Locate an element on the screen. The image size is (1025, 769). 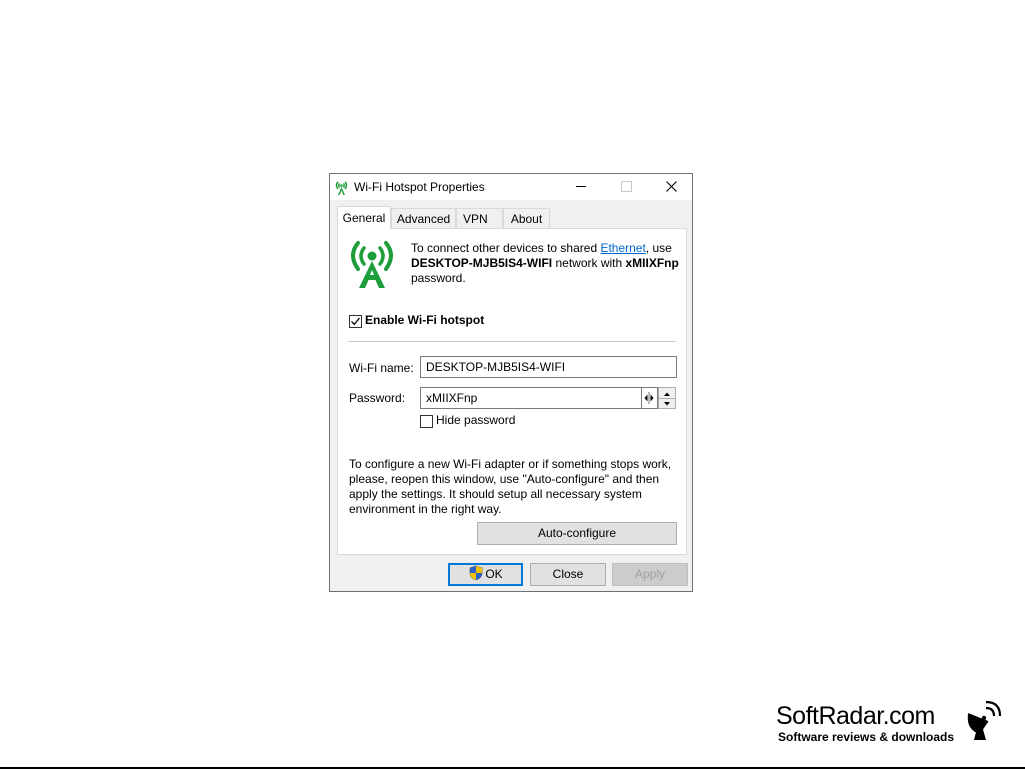
info-text-mid1: , use is located at coordinates (658, 248).